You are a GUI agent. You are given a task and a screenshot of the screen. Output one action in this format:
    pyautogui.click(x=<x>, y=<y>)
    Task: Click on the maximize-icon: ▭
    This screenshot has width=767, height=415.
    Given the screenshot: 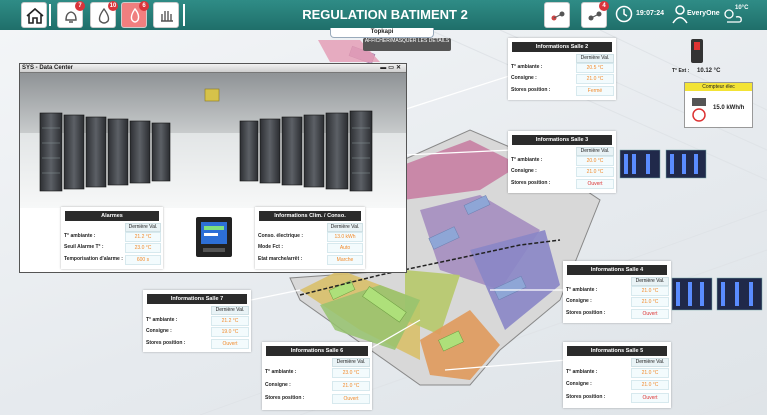 What is the action you would take?
    pyautogui.click(x=392, y=68)
    